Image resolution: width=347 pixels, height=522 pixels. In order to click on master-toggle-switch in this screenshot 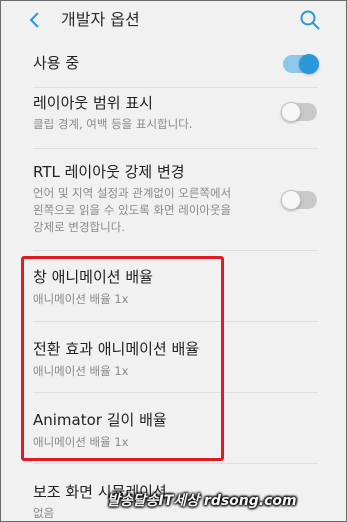, I will do `click(301, 64)`.